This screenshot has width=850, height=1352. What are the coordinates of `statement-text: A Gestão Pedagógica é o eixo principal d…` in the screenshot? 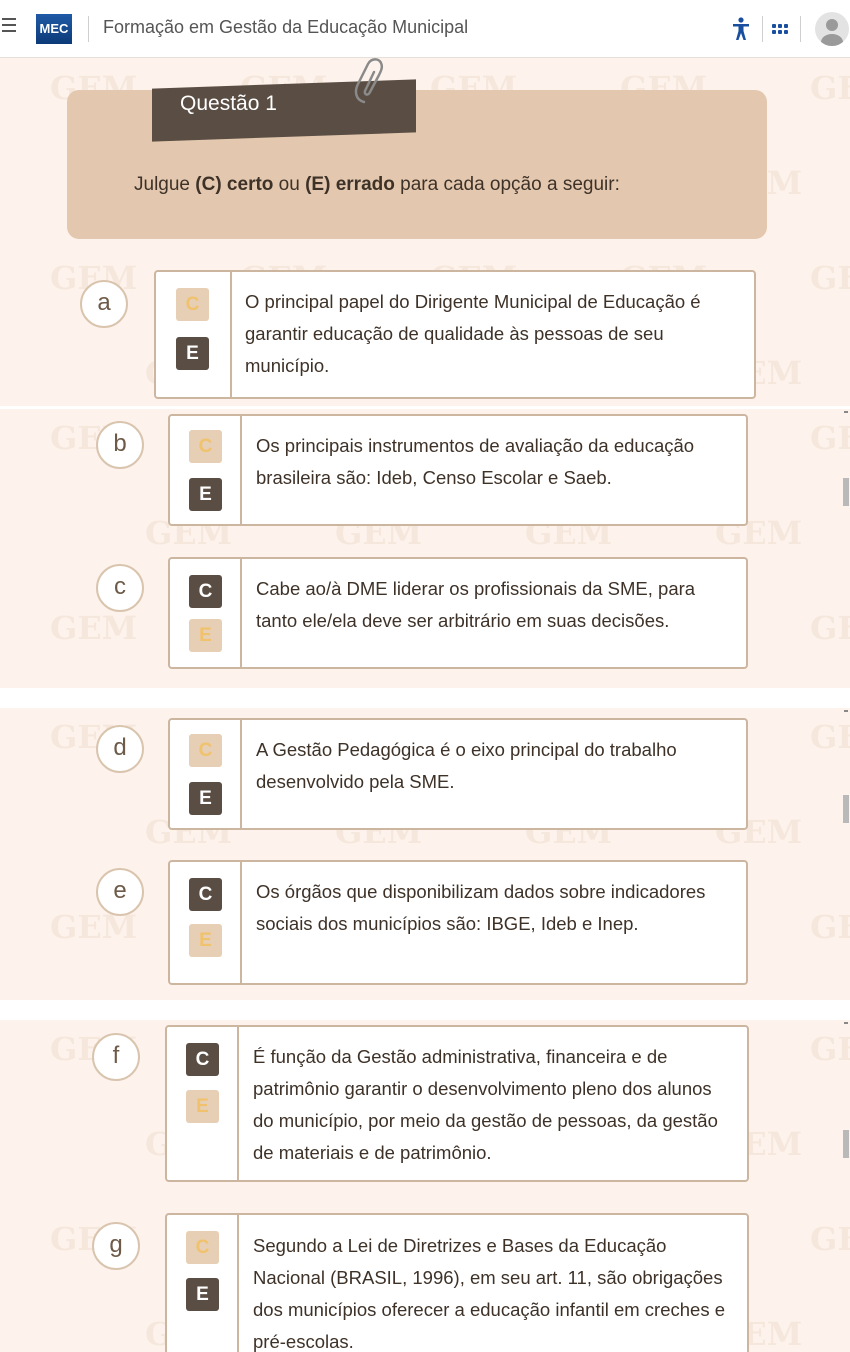 It's located at (466, 765).